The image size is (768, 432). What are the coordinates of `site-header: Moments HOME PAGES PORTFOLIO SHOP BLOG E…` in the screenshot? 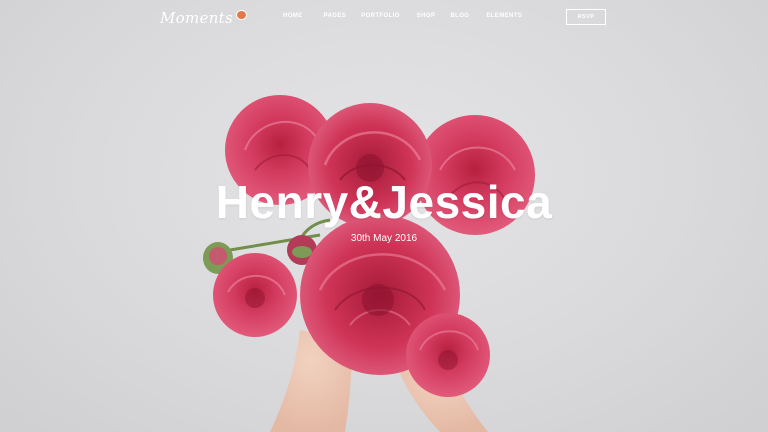 It's located at (384, 18).